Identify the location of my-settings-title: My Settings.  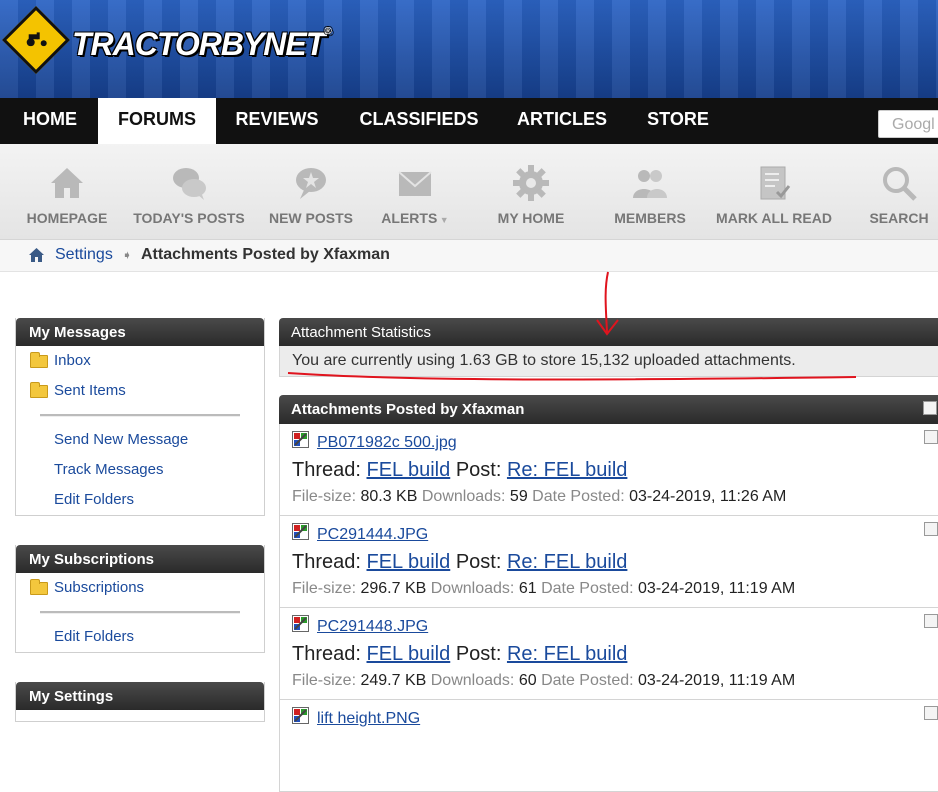
(140, 696).